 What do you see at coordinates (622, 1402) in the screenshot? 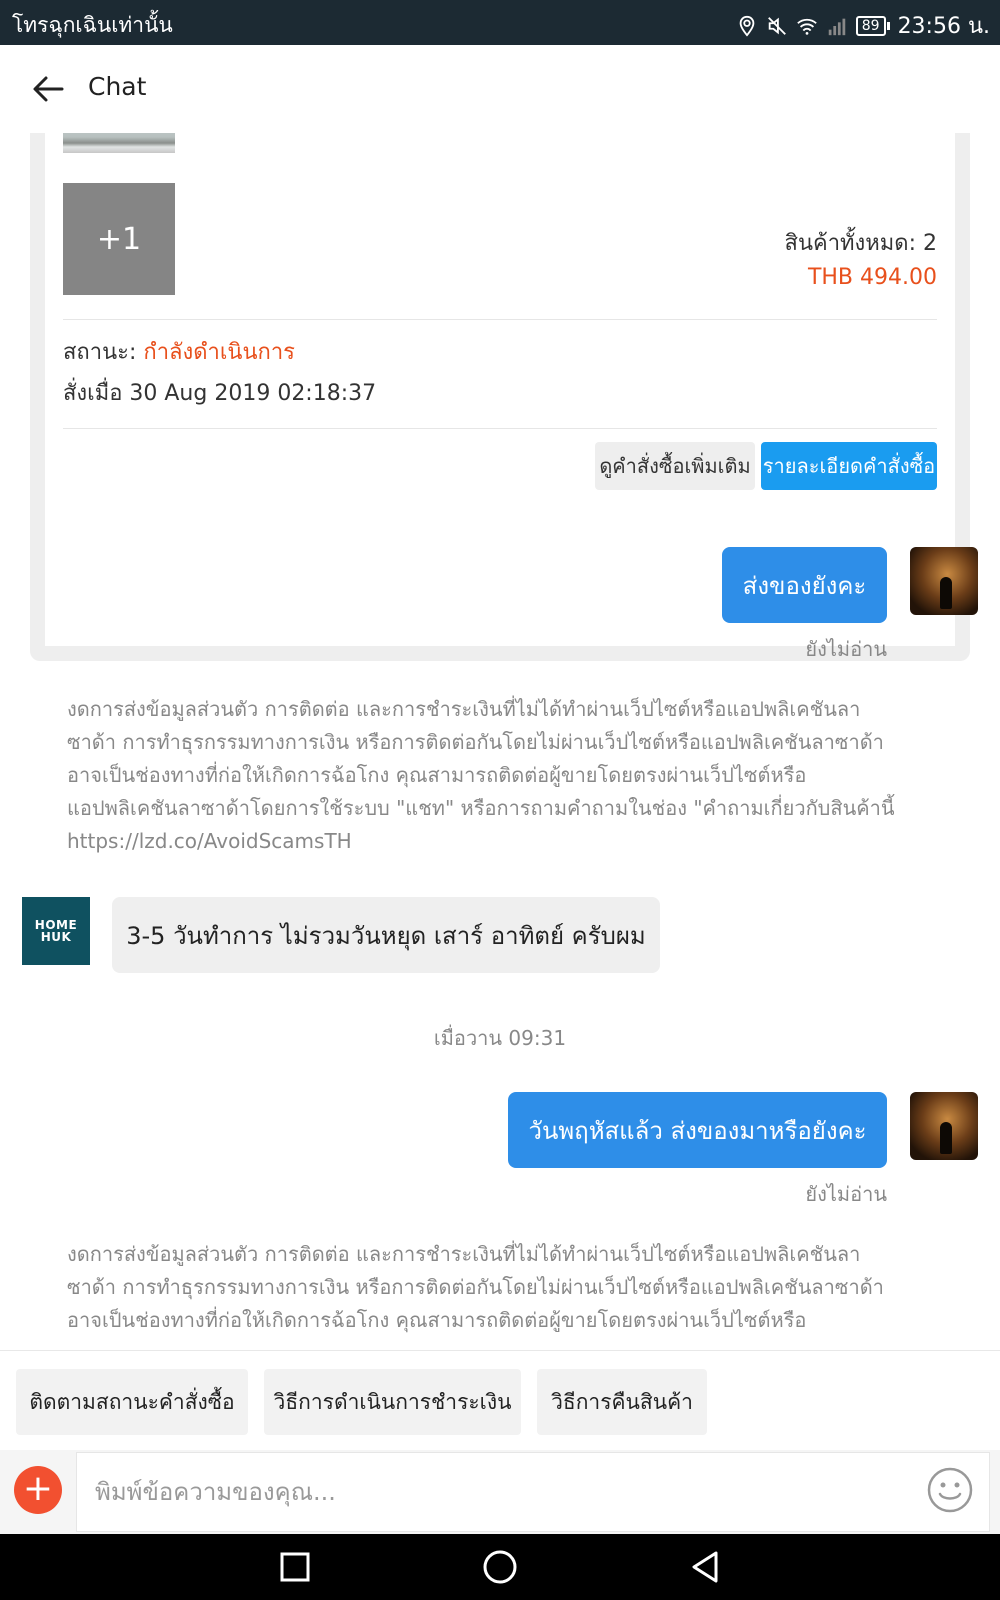
I see `quick-reply-return: วิธีการคืนสินค้า` at bounding box center [622, 1402].